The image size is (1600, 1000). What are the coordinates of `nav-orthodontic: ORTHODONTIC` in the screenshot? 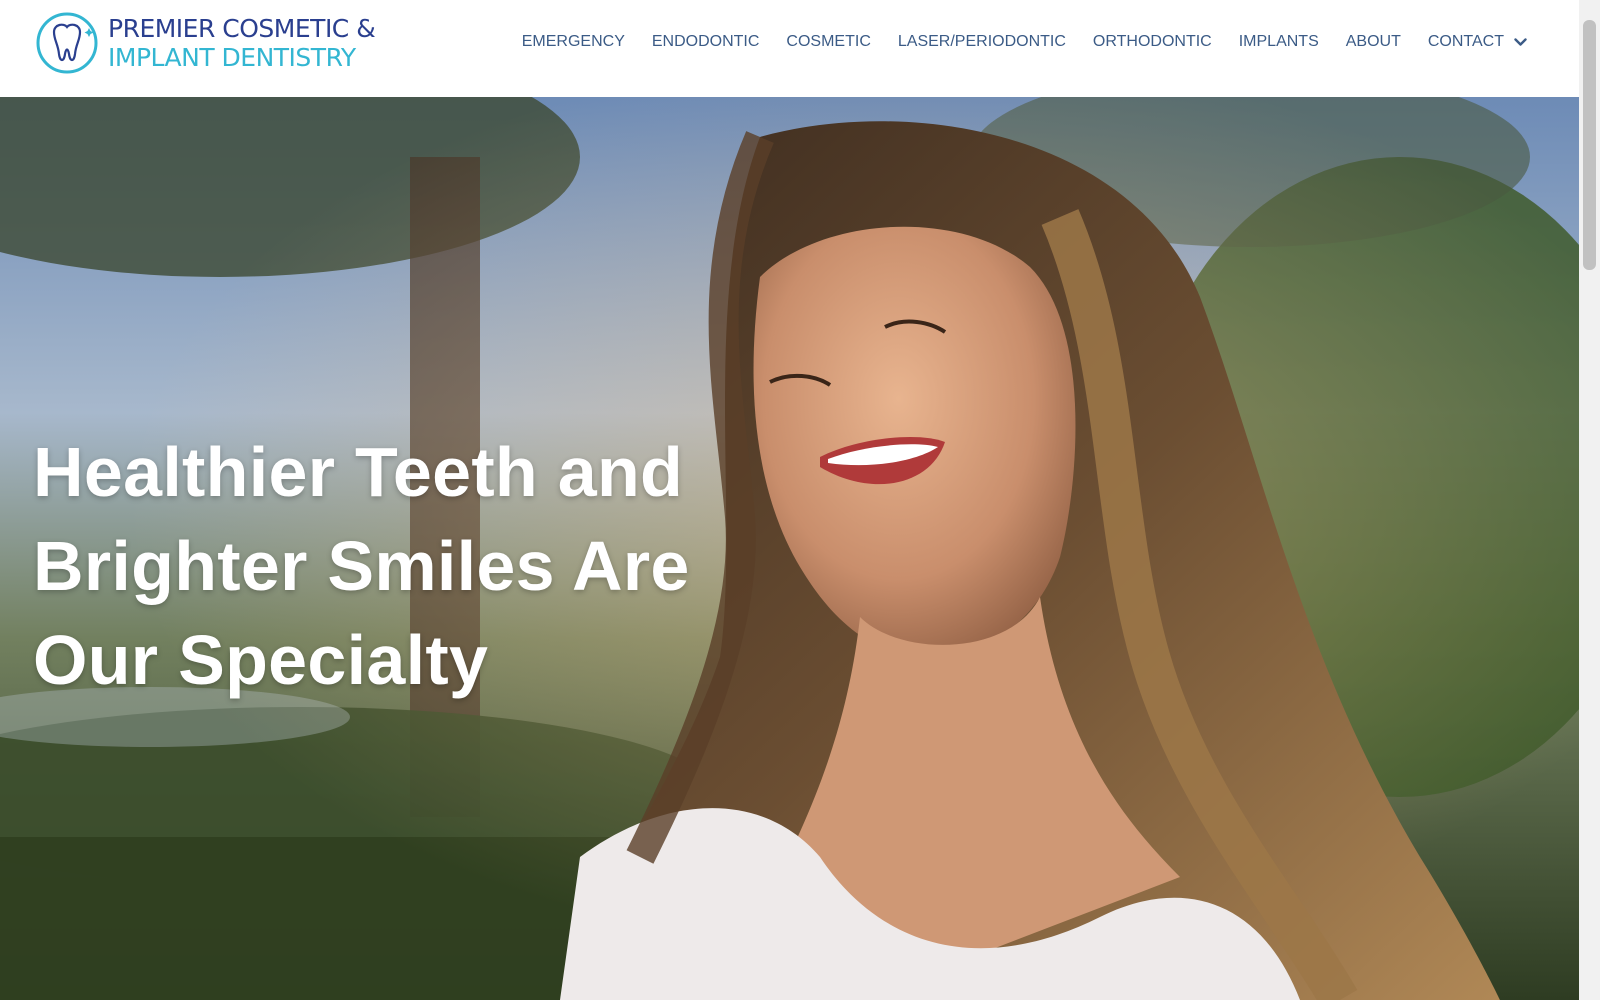 It's located at (1152, 42).